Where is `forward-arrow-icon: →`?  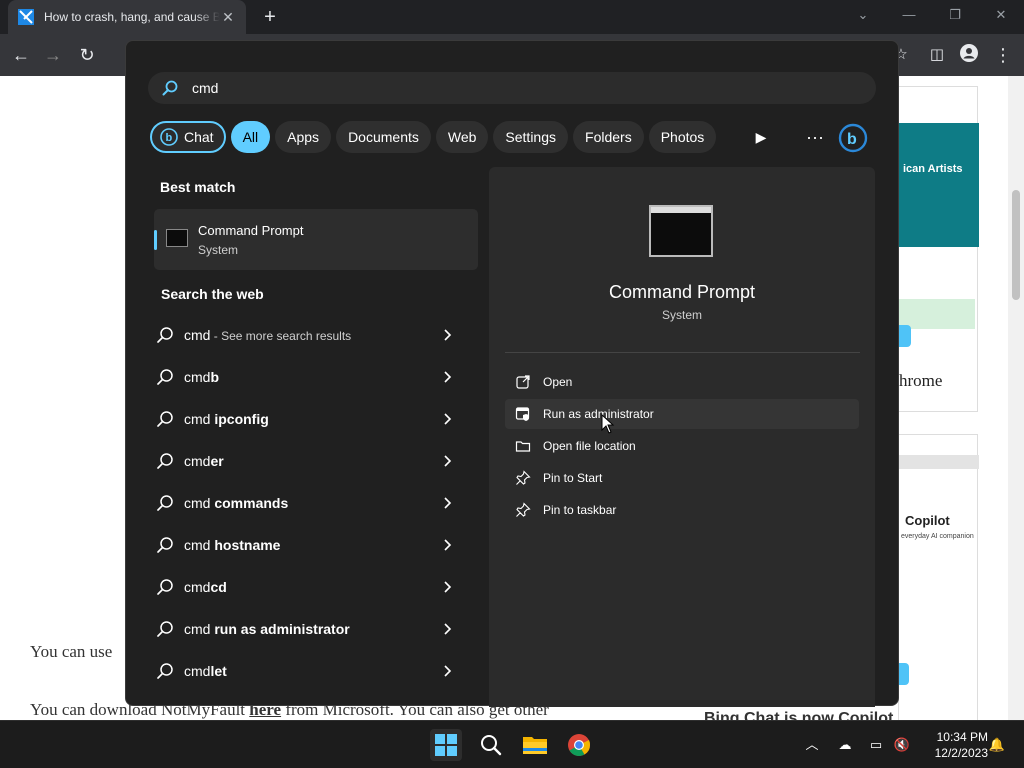
forward-arrow-icon: → is located at coordinates (53, 55).